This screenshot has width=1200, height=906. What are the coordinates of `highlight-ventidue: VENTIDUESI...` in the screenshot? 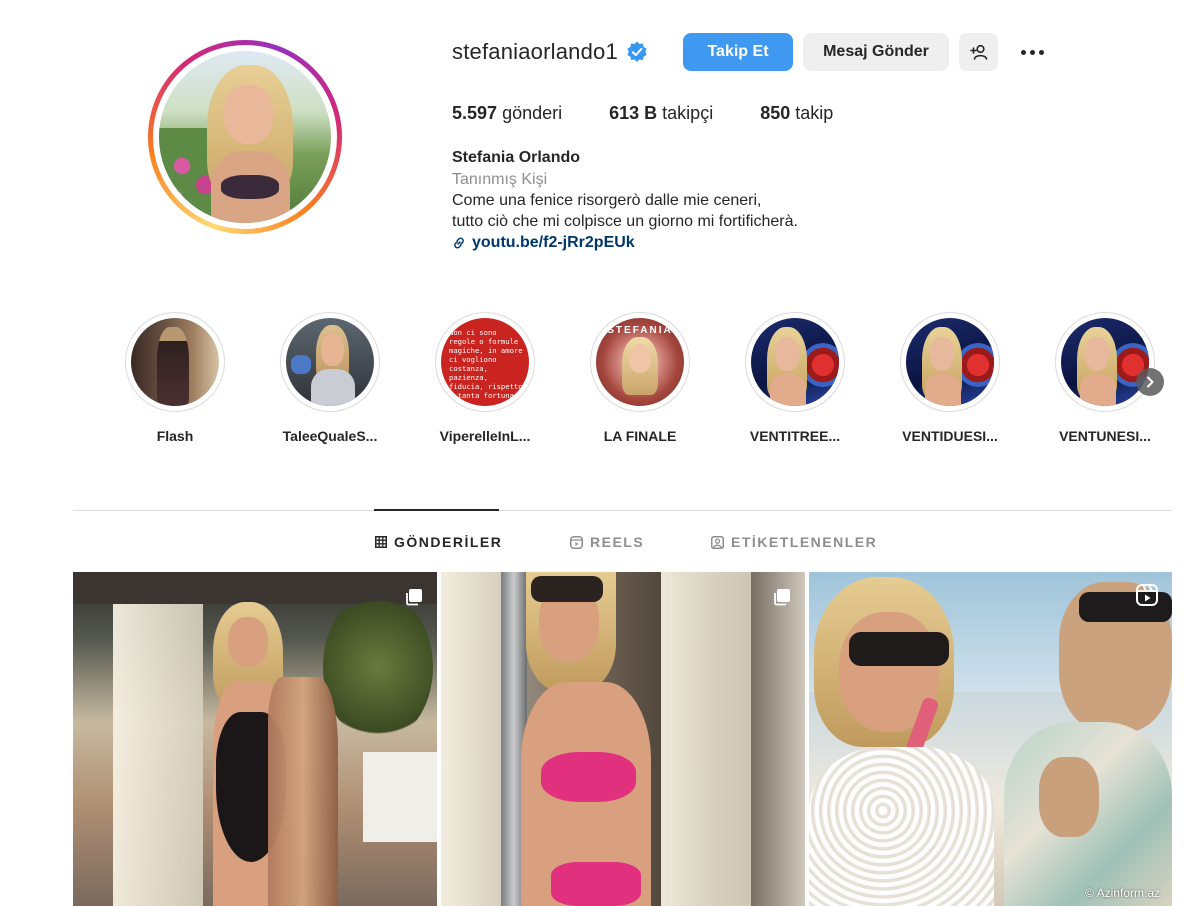 It's located at (950, 378).